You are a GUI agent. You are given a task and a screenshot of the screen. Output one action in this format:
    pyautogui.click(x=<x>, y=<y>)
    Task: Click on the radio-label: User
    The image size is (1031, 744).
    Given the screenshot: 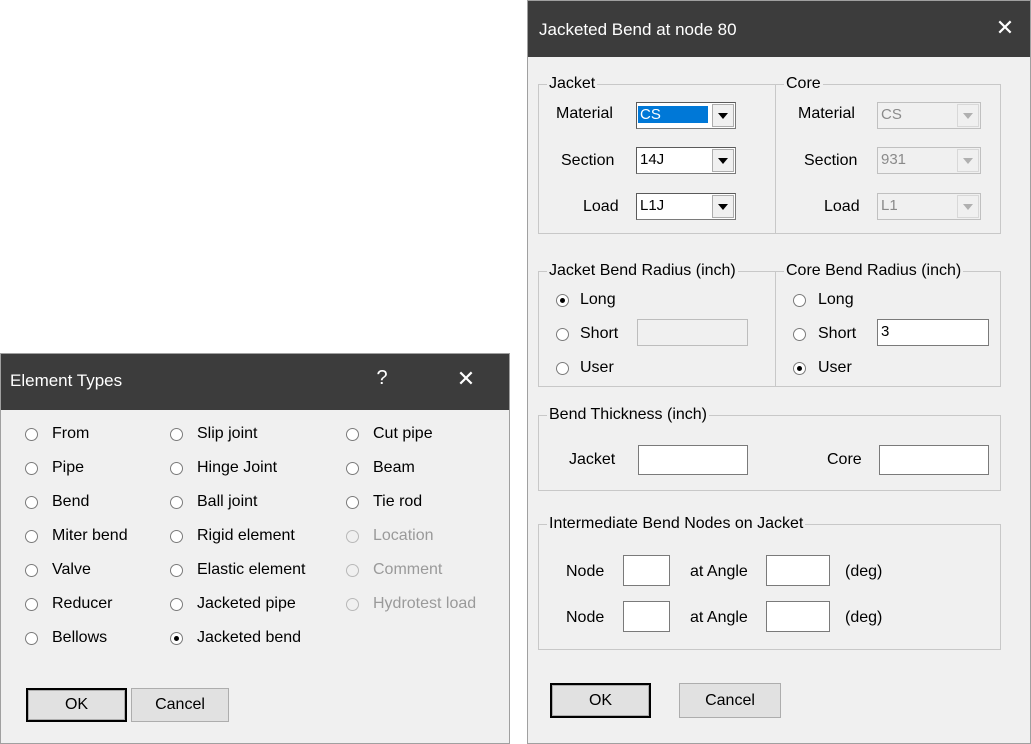 What is the action you would take?
    pyautogui.click(x=835, y=367)
    